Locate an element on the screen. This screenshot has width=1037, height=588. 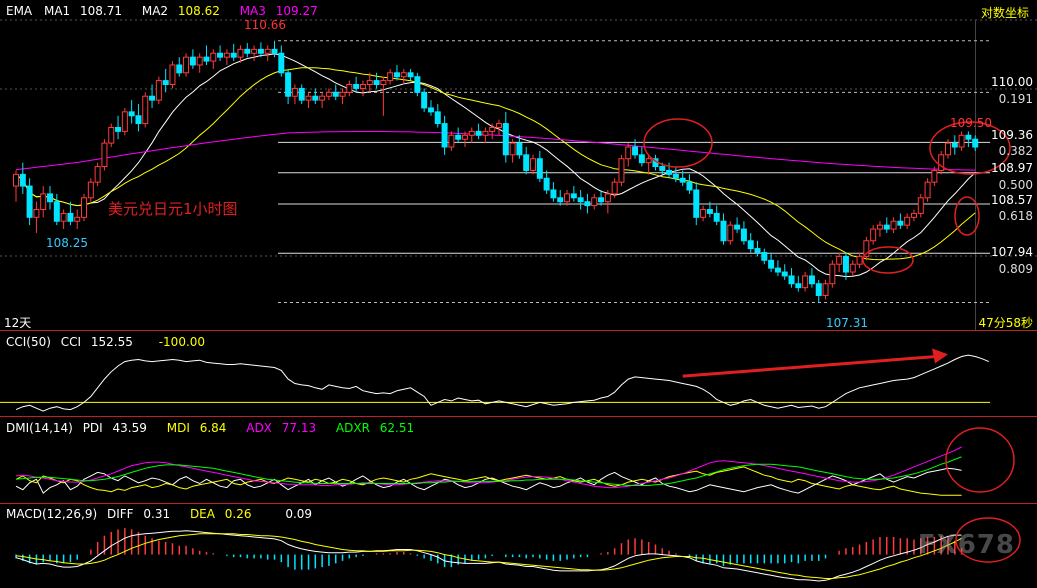
macd-line-diff is located at coordinates (488, 556).